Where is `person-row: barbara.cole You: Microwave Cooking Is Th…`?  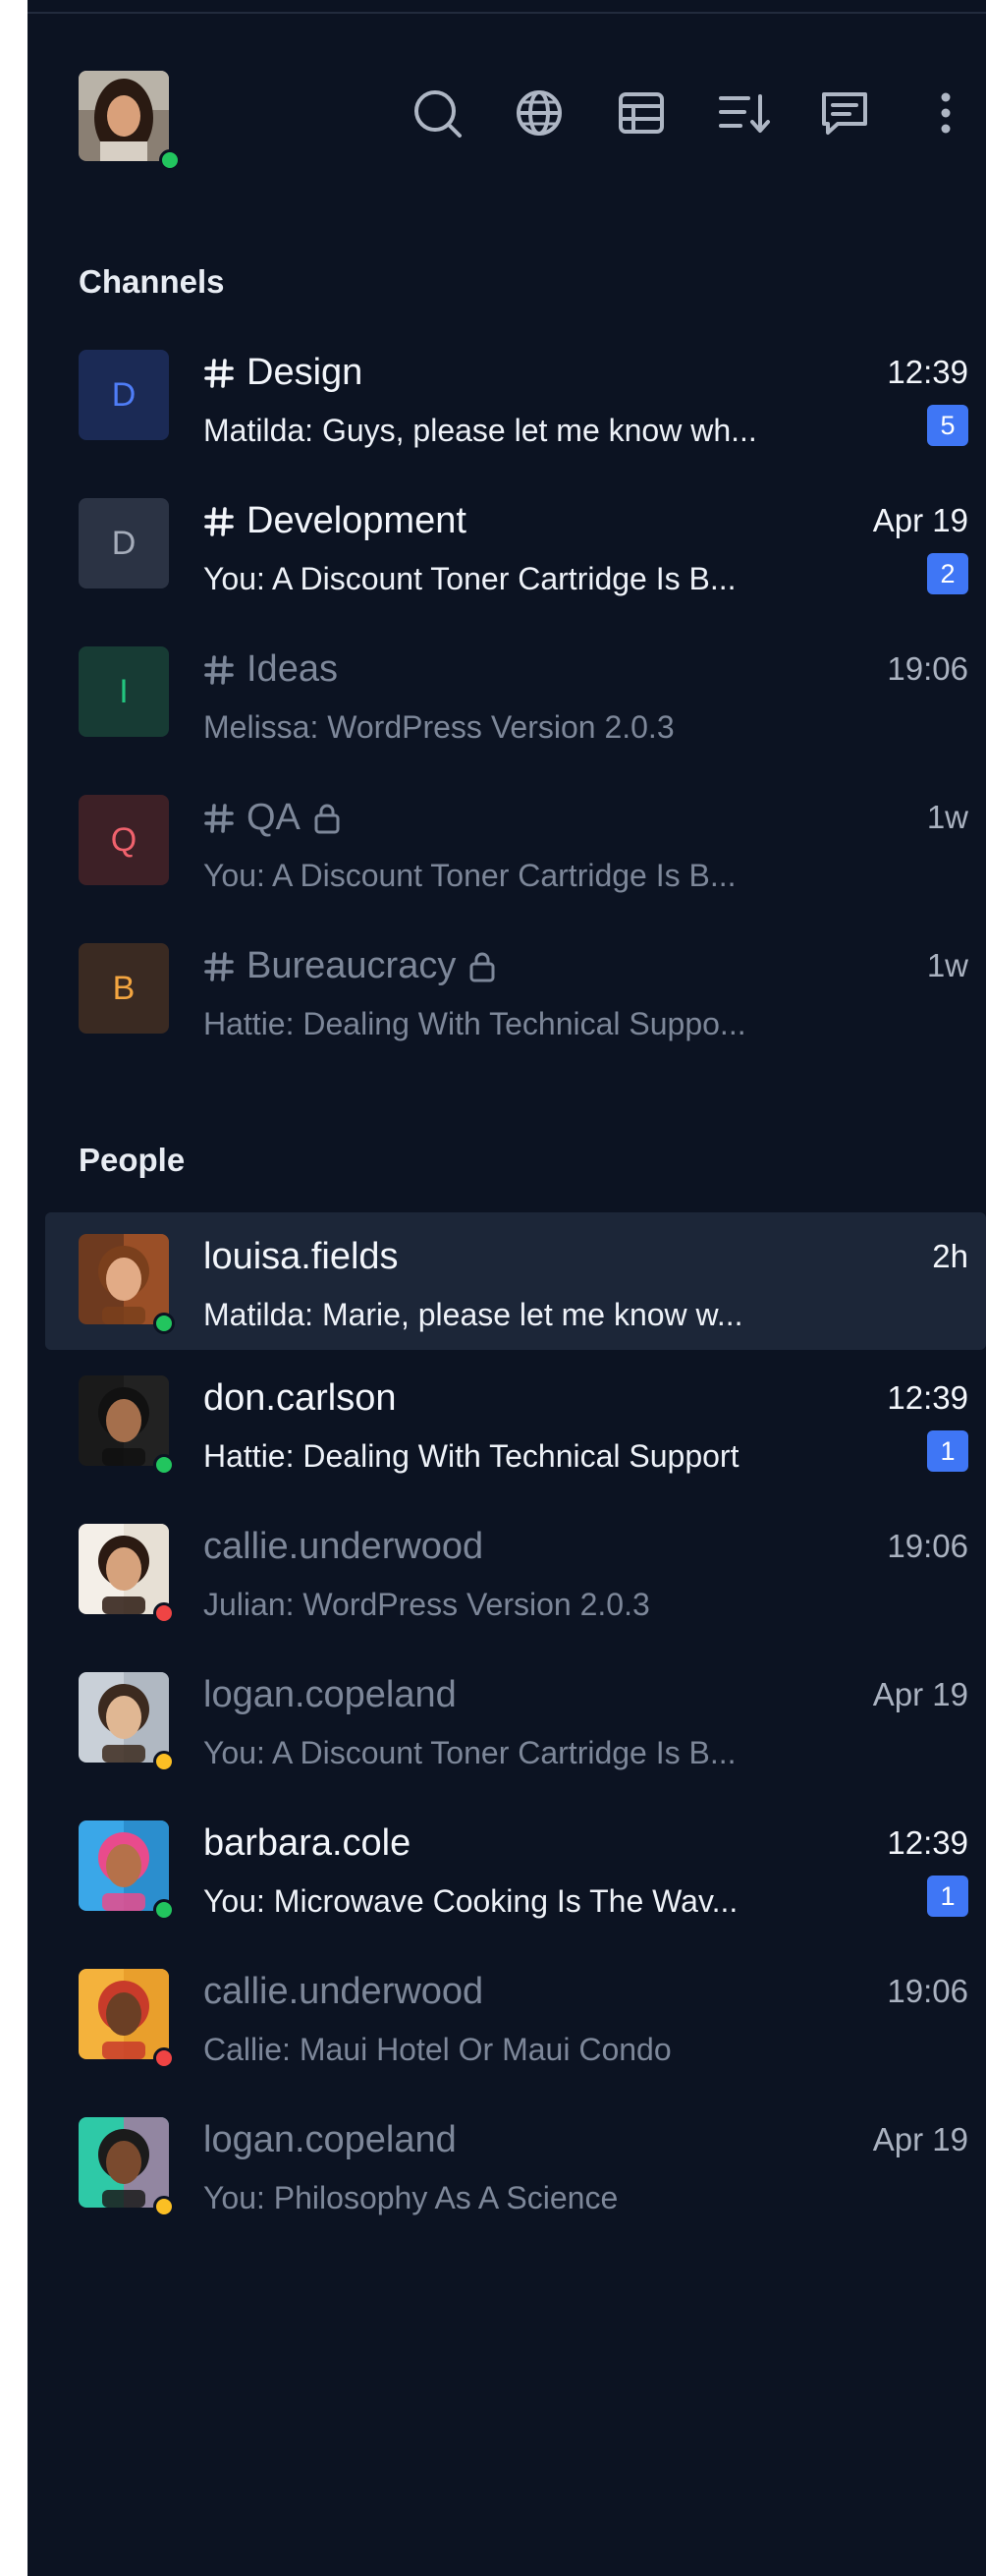 person-row: barbara.cole You: Microwave Cooking Is Th… is located at coordinates (515, 1865).